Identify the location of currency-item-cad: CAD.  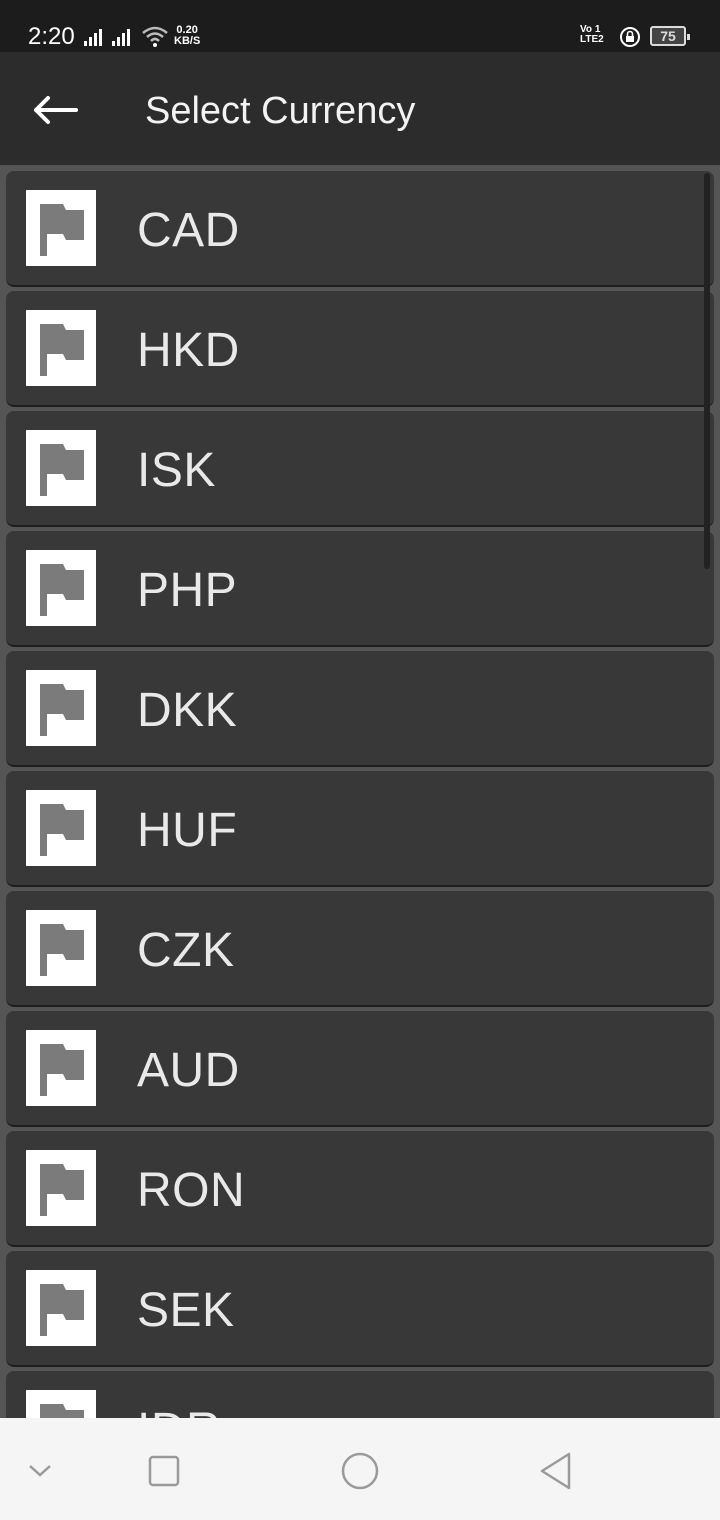
(360, 229).